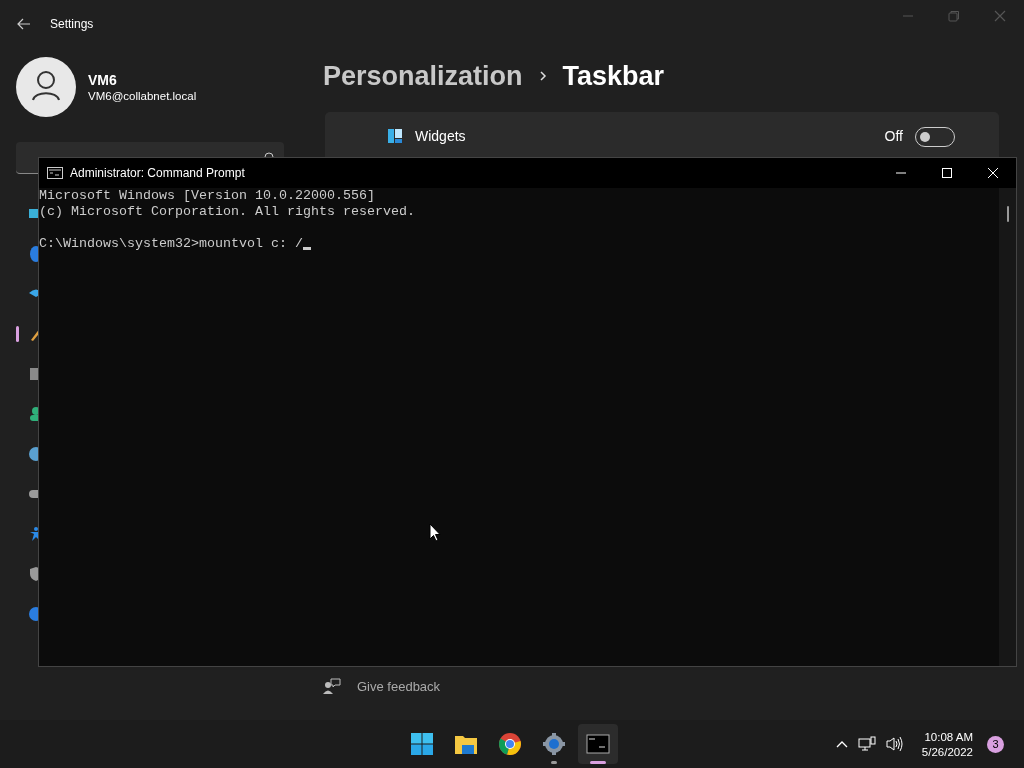 This screenshot has width=1024, height=768. I want to click on command-line: C:\Windows\system32>mountvol c: /, so click(171, 244).